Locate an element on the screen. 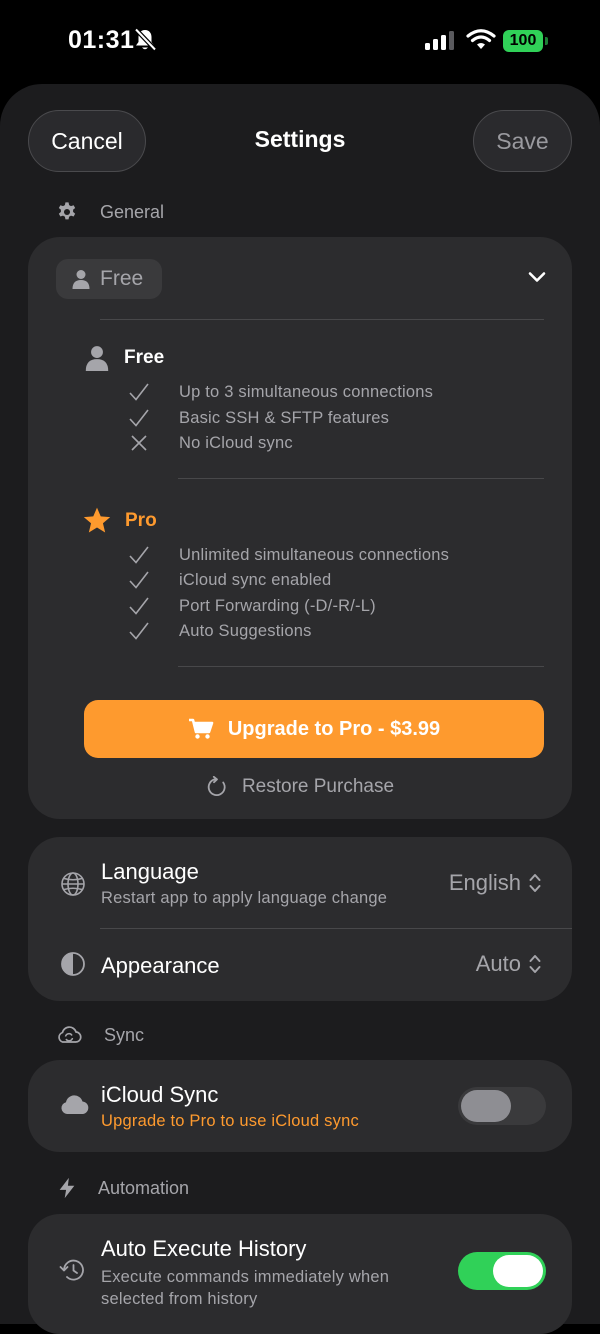  appearance-row: Appearance Auto is located at coordinates (300, 965).